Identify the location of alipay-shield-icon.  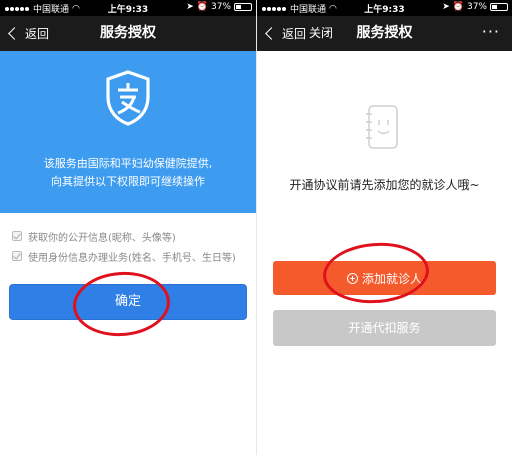
(128, 98).